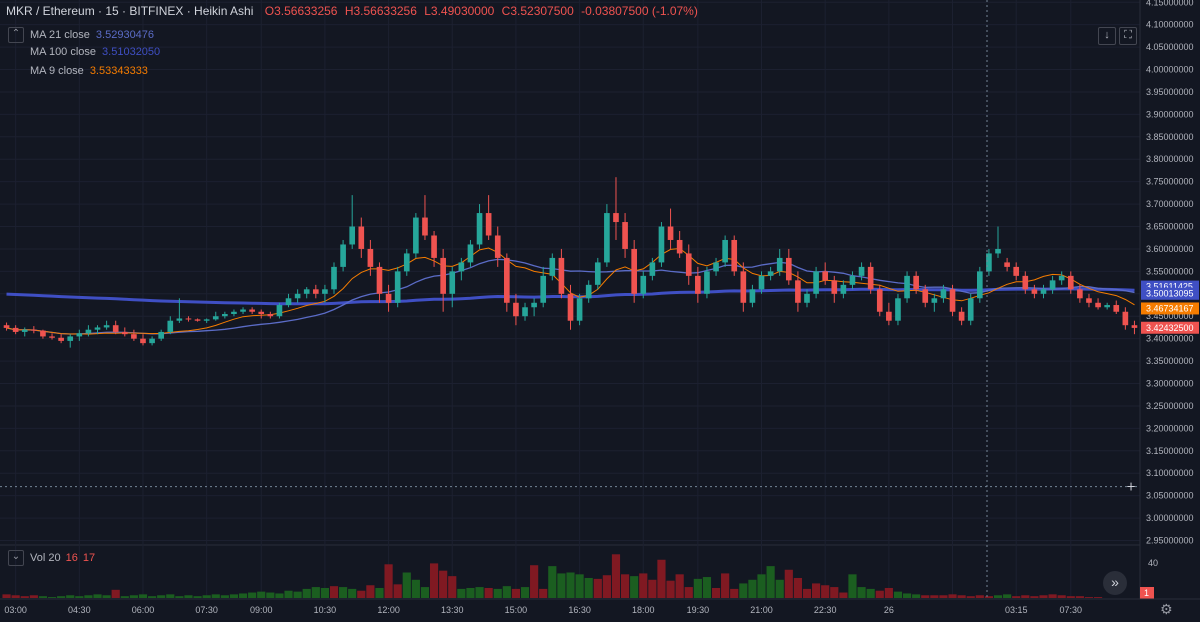  I want to click on volume-last-label: 1, so click(1146, 593).